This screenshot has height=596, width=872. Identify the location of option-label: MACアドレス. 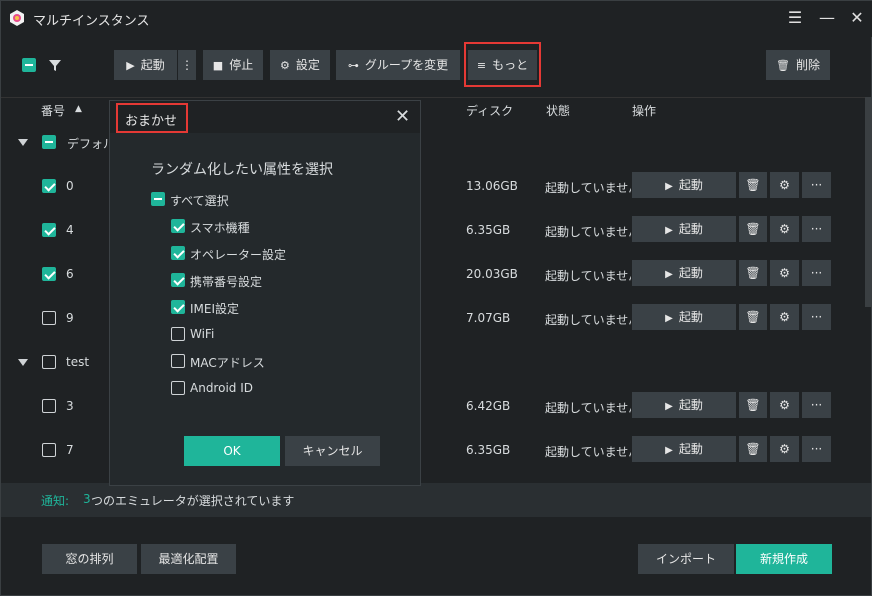
(227, 362).